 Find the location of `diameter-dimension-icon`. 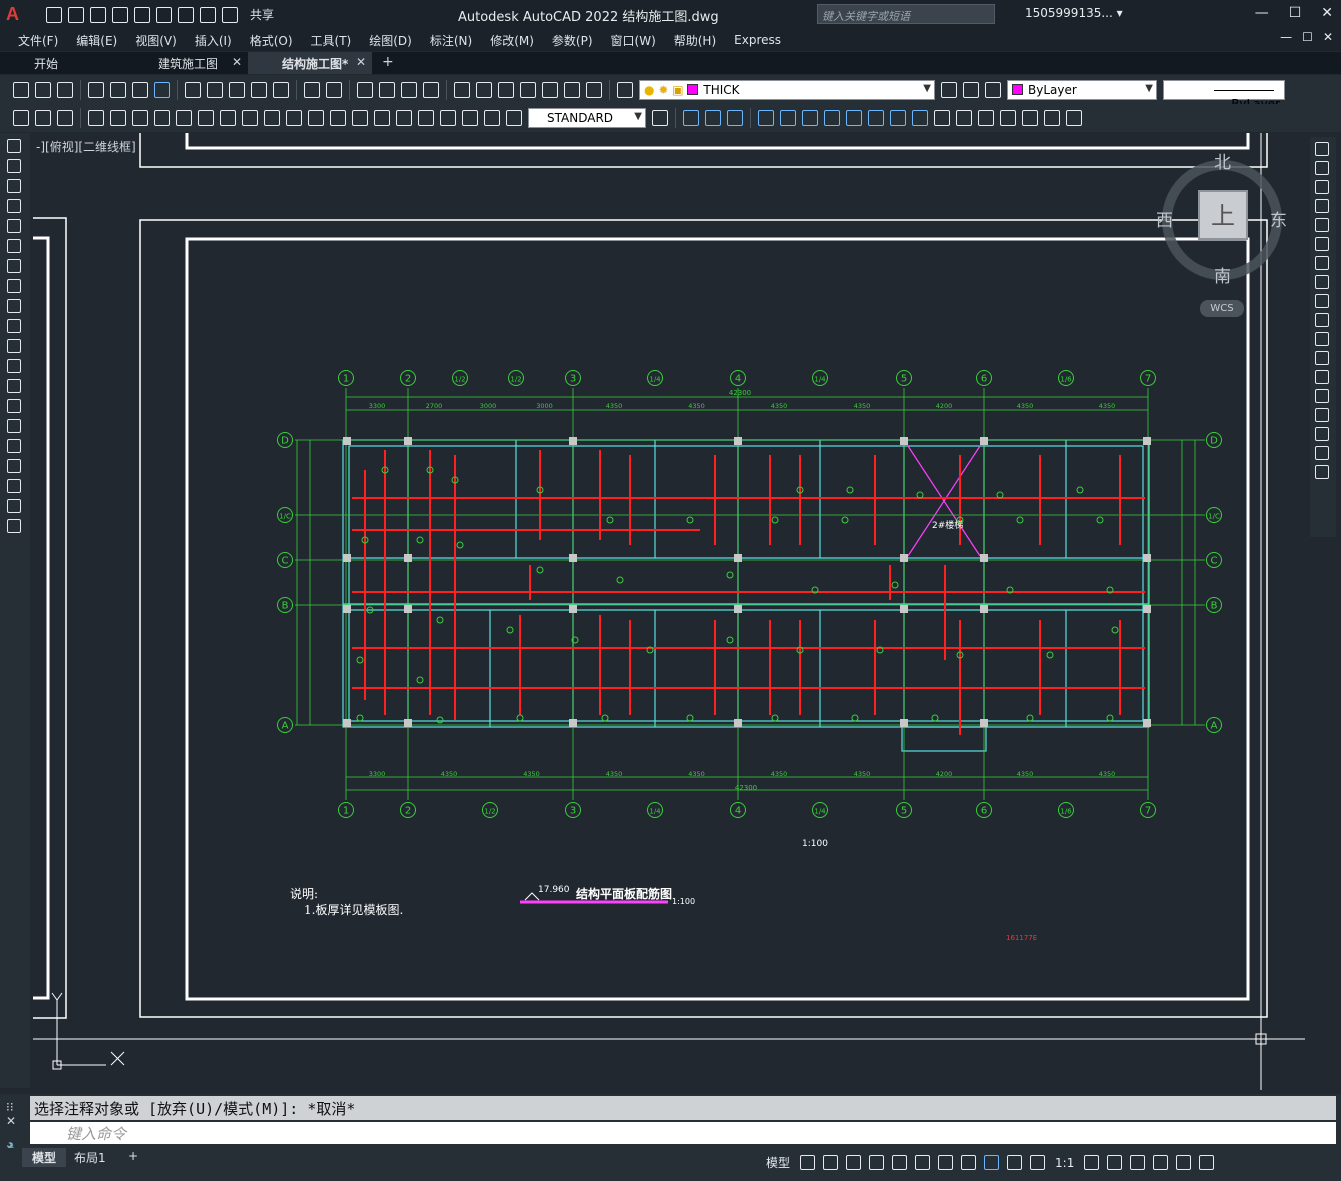

diameter-dimension-icon is located at coordinates (228, 118).